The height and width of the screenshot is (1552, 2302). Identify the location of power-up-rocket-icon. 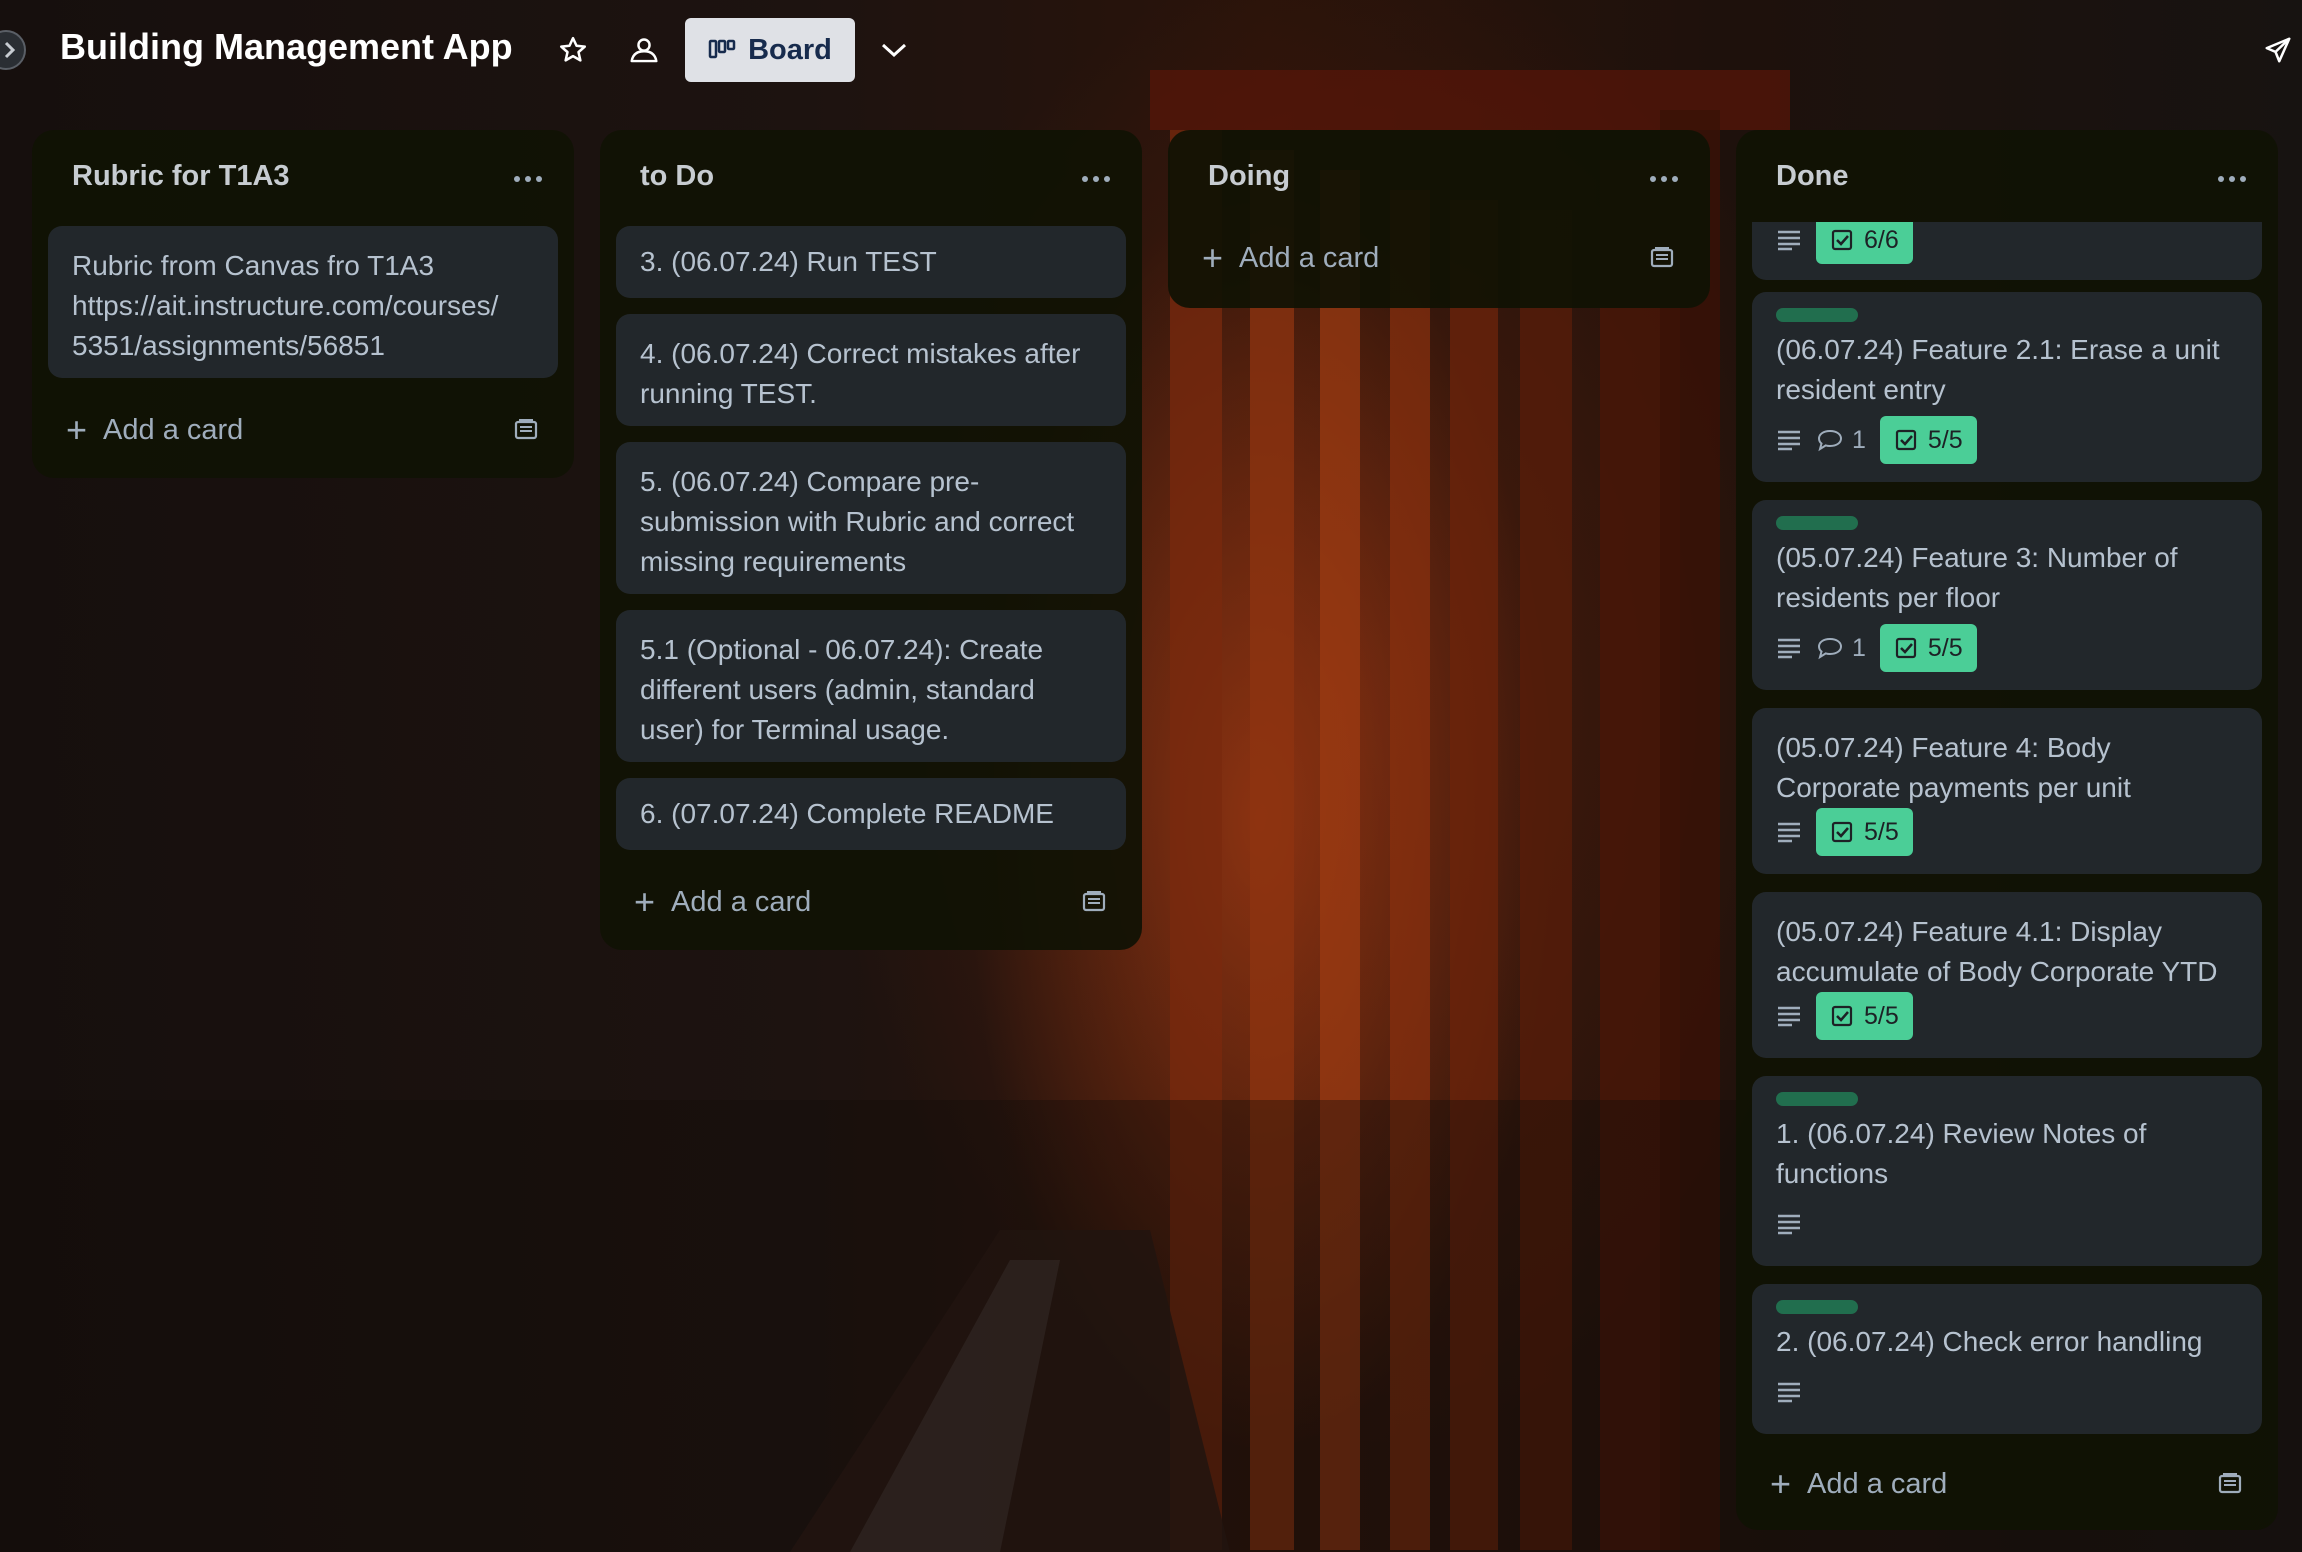
(2278, 50).